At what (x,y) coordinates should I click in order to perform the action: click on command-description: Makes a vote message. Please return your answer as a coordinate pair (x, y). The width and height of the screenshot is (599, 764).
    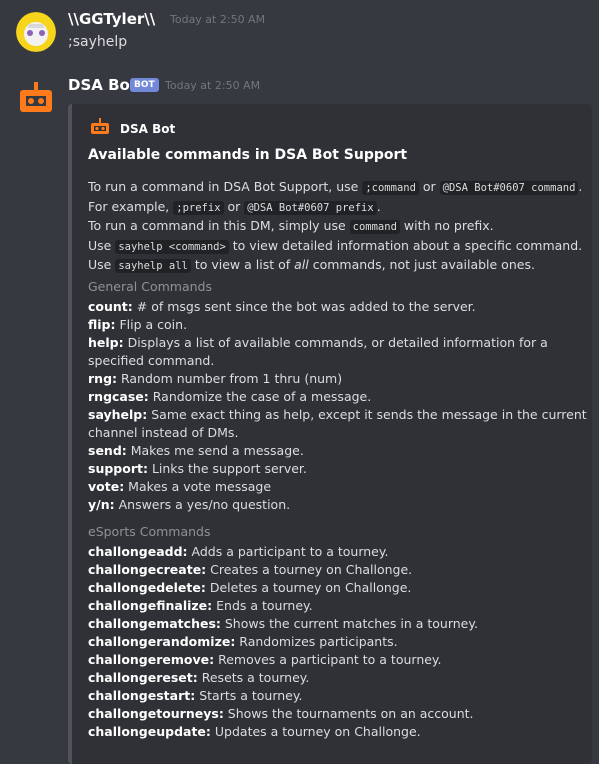
    Looking at the image, I should click on (198, 486).